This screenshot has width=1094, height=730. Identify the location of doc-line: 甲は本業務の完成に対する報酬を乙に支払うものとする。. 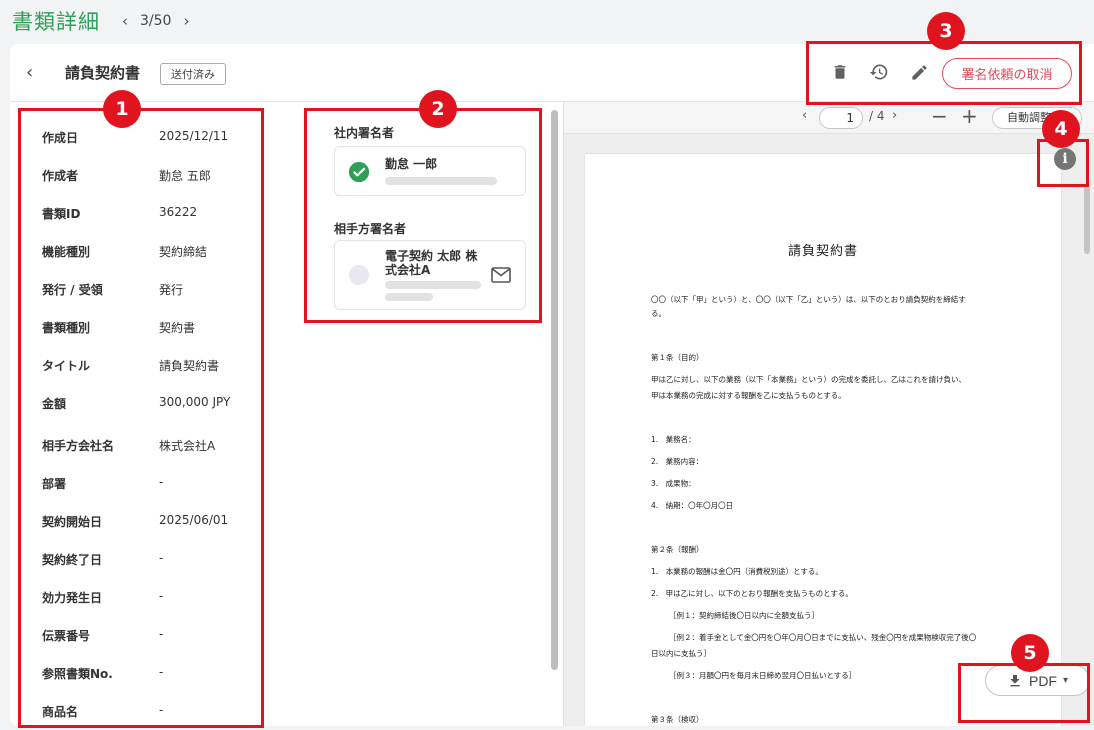
(748, 395).